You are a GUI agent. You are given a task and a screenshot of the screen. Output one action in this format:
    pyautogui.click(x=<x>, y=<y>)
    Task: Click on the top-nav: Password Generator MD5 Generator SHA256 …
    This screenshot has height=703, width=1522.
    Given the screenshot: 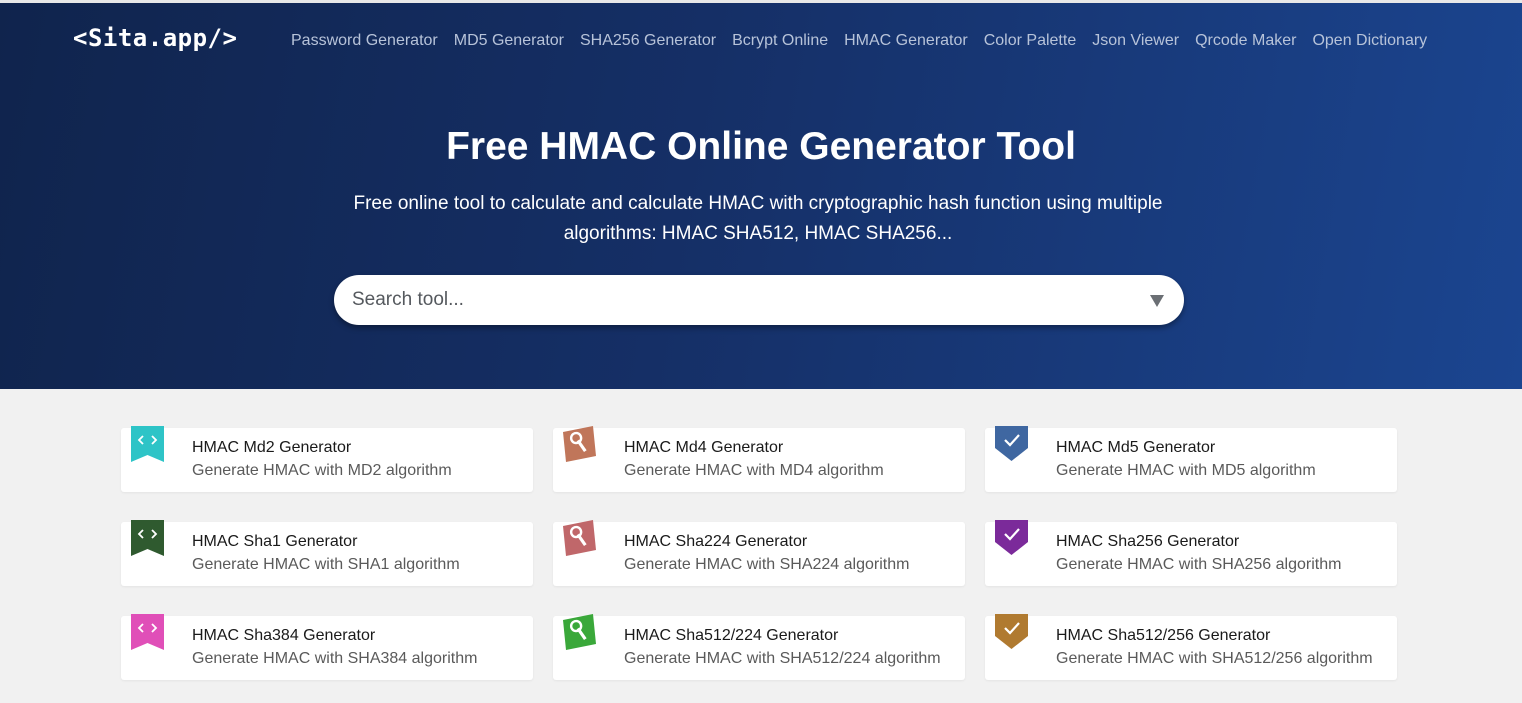 What is the action you would take?
    pyautogui.click(x=867, y=41)
    